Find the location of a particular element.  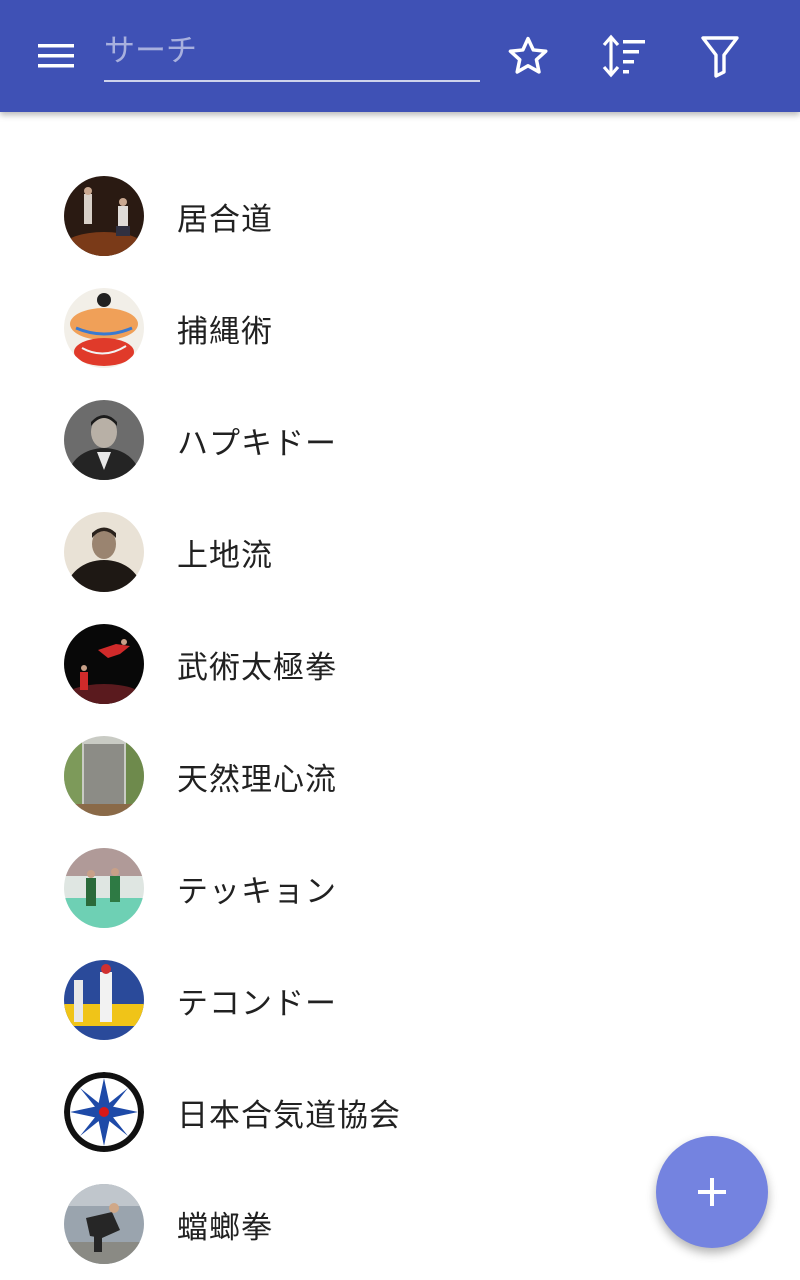

list-item: 上地流 is located at coordinates (400, 552).